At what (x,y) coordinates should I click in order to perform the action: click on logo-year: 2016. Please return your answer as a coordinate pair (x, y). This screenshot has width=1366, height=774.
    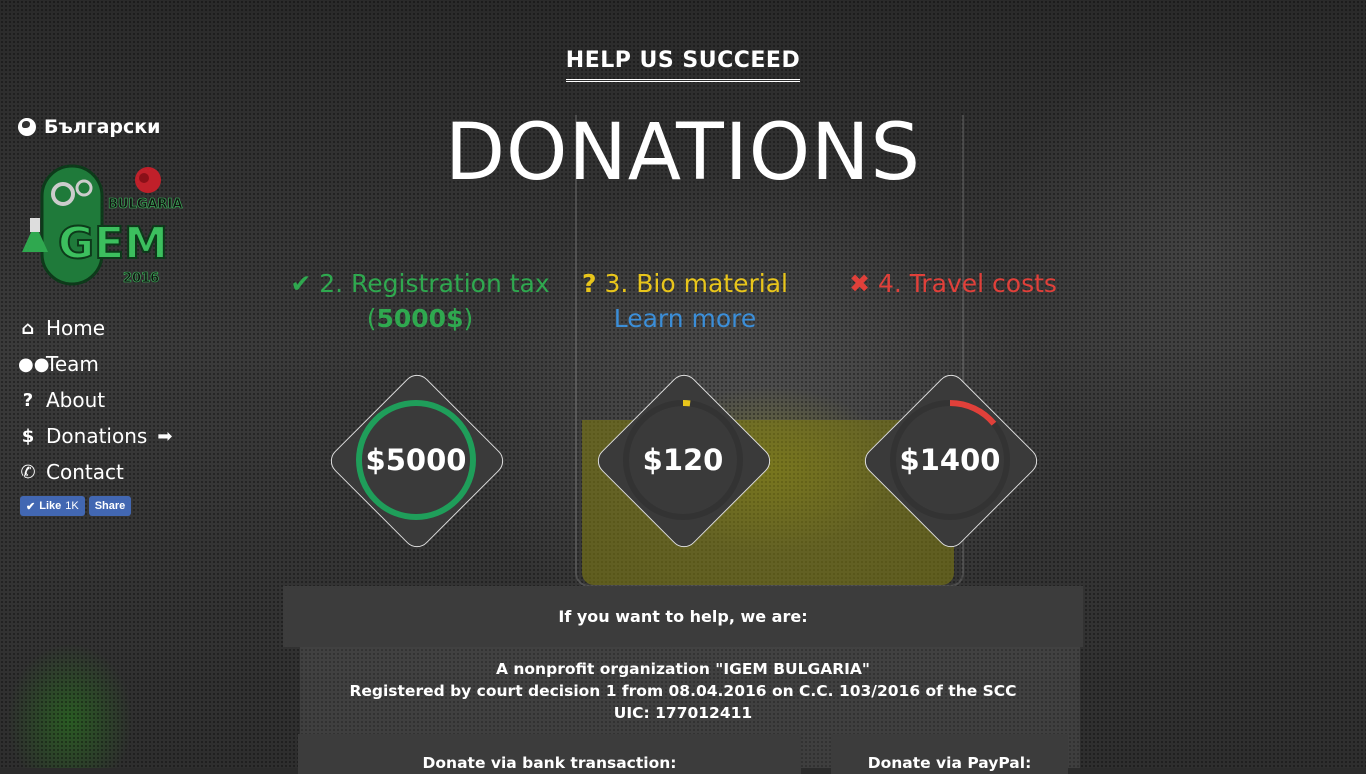
    Looking at the image, I should click on (141, 278).